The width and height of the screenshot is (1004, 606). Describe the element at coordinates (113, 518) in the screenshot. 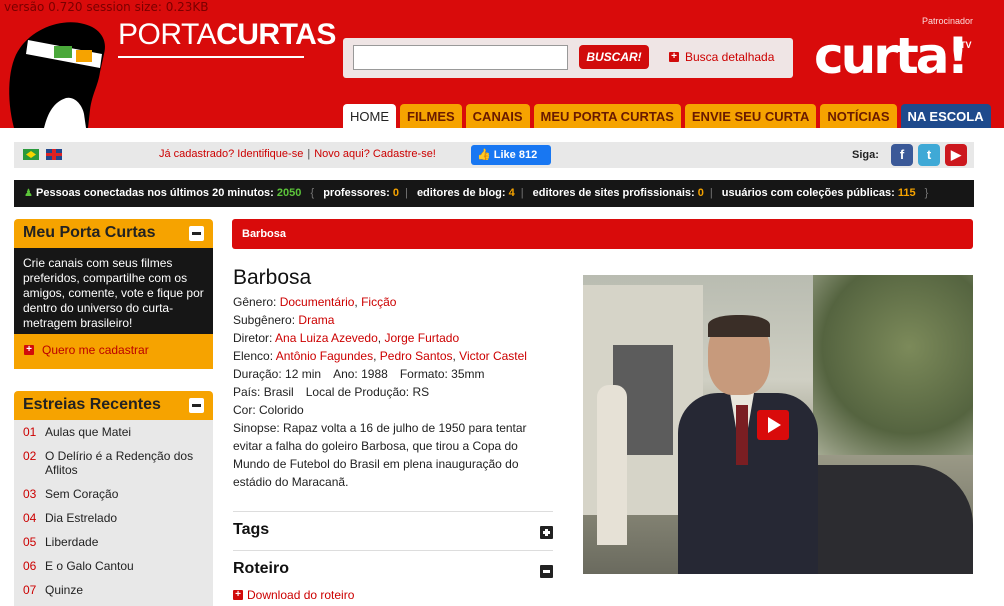

I see `list-item: 04 Dia Estrelado` at that location.